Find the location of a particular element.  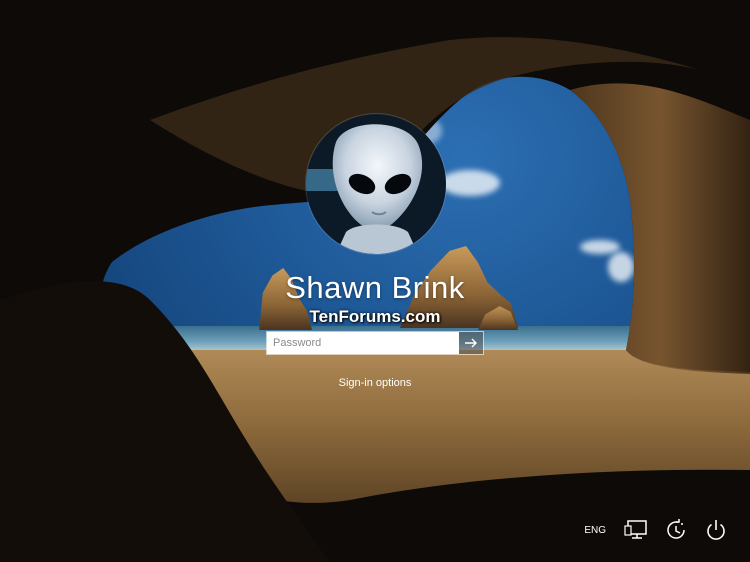

password-input is located at coordinates (363, 343).